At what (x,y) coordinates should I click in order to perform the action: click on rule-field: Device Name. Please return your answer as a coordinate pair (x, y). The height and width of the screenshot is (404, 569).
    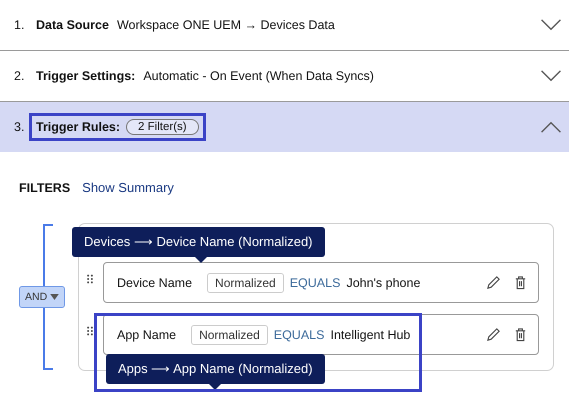
    Looking at the image, I should click on (154, 283).